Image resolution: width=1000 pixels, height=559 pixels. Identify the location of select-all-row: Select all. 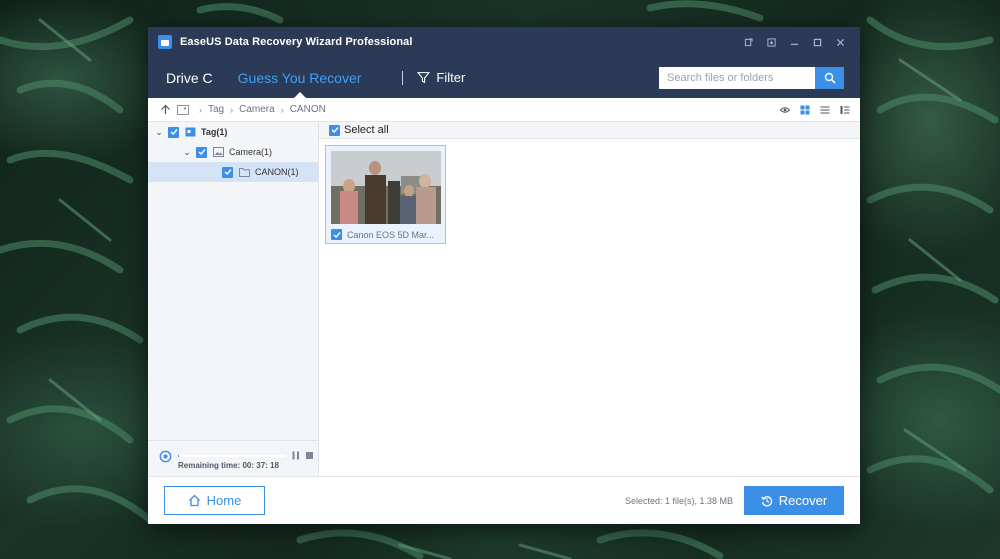
(589, 130).